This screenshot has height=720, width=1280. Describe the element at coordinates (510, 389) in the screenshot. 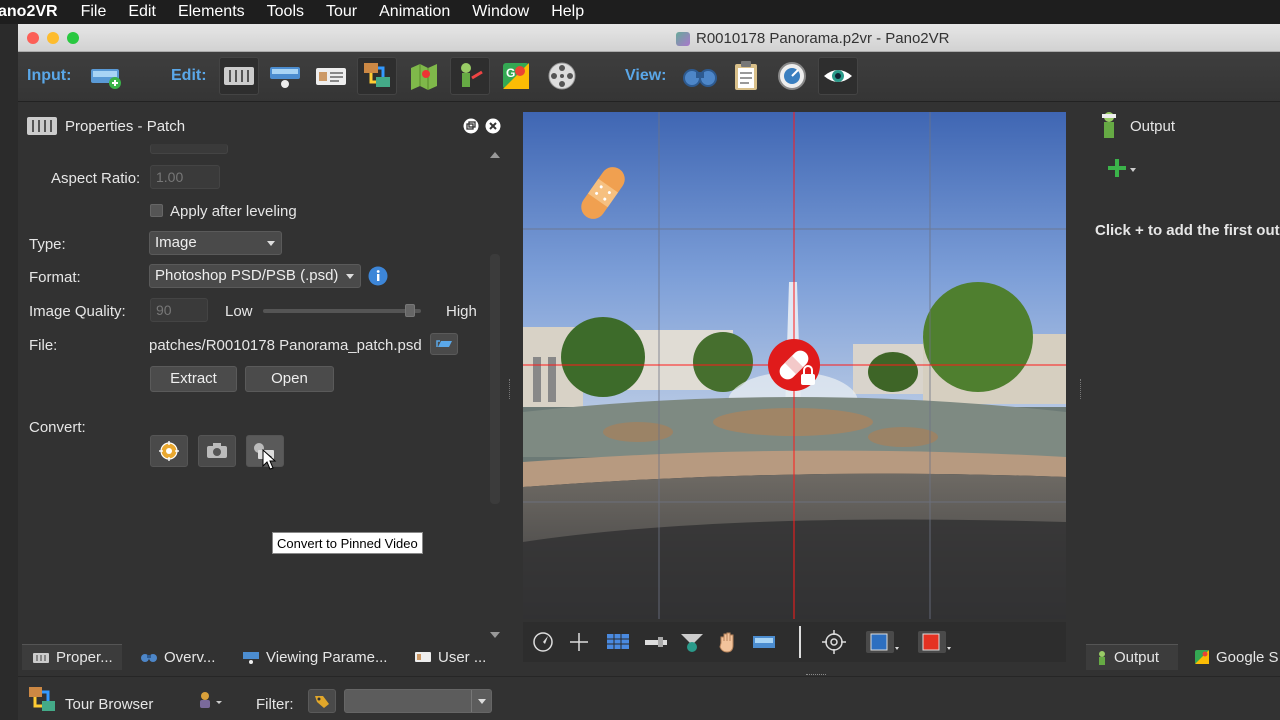

I see `left-splitter` at that location.